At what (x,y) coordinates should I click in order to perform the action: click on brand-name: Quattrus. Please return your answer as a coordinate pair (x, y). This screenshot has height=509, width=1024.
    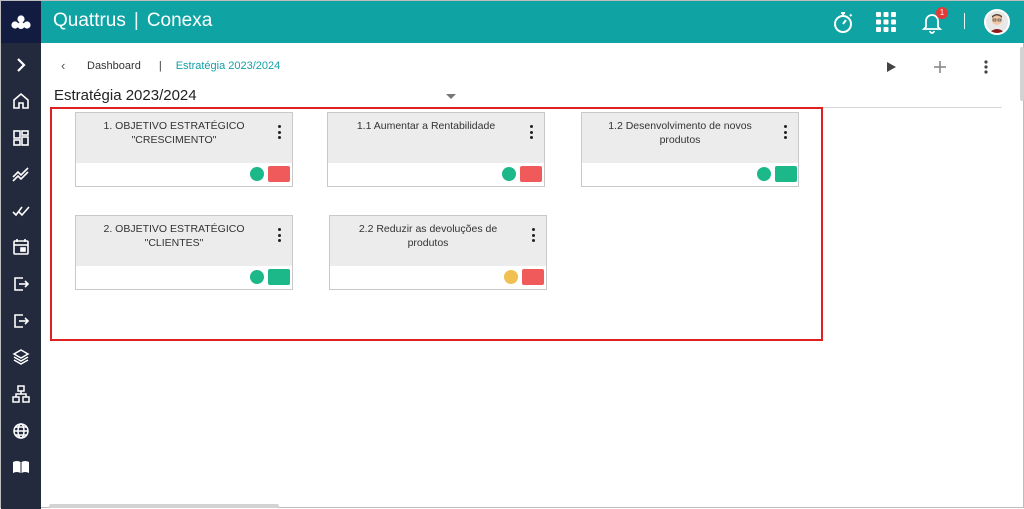
    Looking at the image, I should click on (89, 20).